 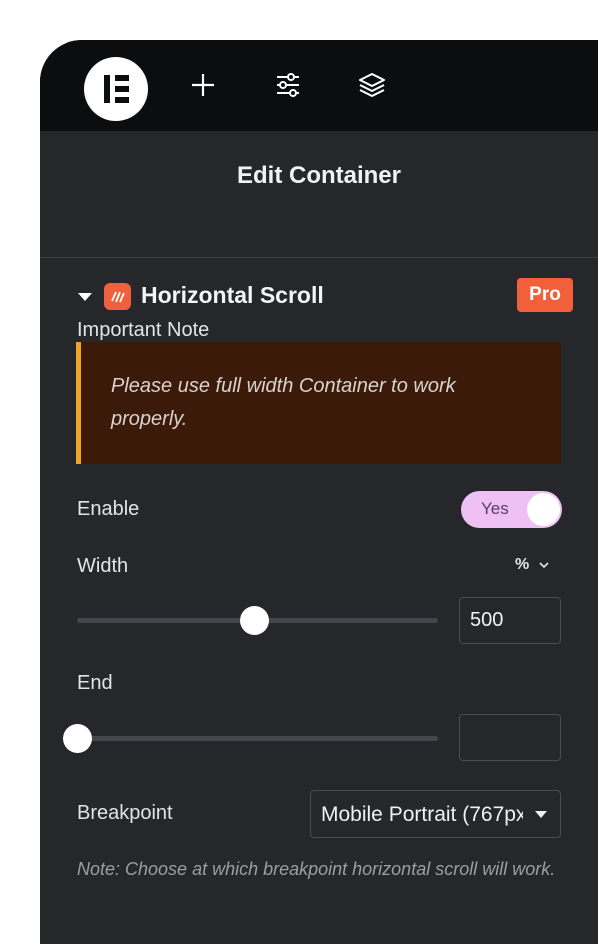 What do you see at coordinates (318, 175) in the screenshot?
I see `page-title: Edit Container` at bounding box center [318, 175].